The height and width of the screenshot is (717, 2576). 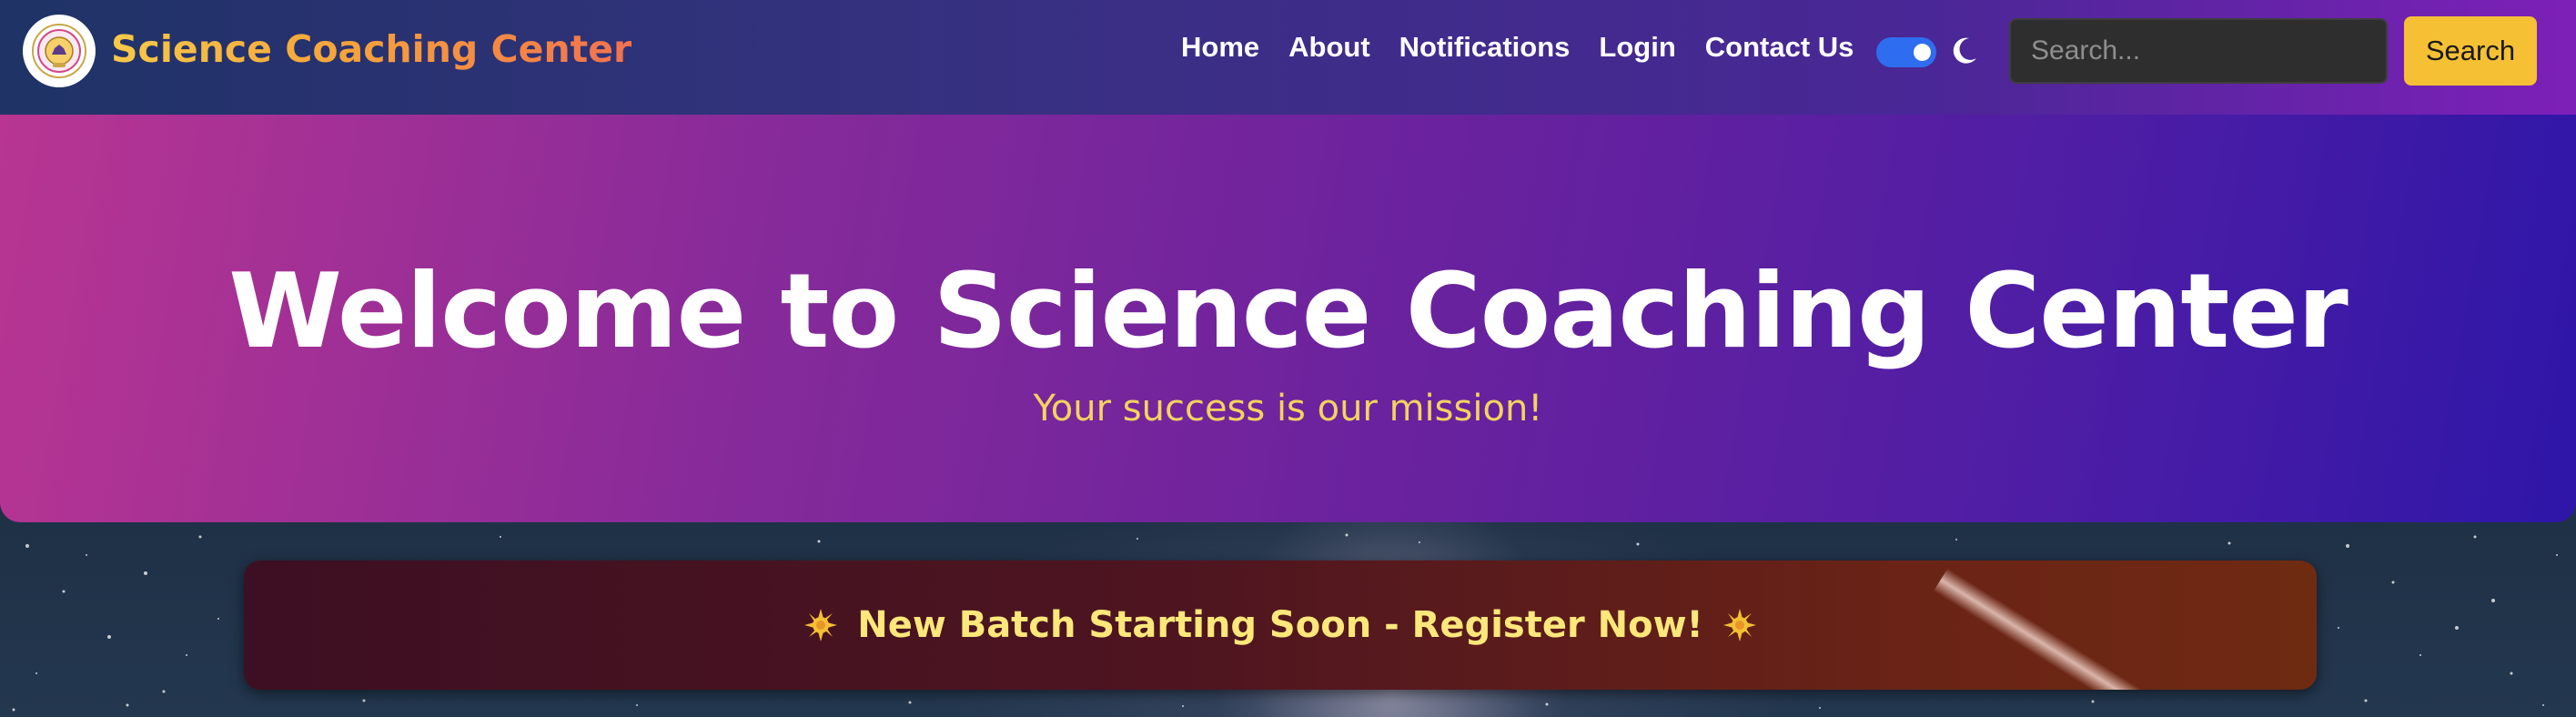 What do you see at coordinates (1637, 47) in the screenshot?
I see `nav-login: Login` at bounding box center [1637, 47].